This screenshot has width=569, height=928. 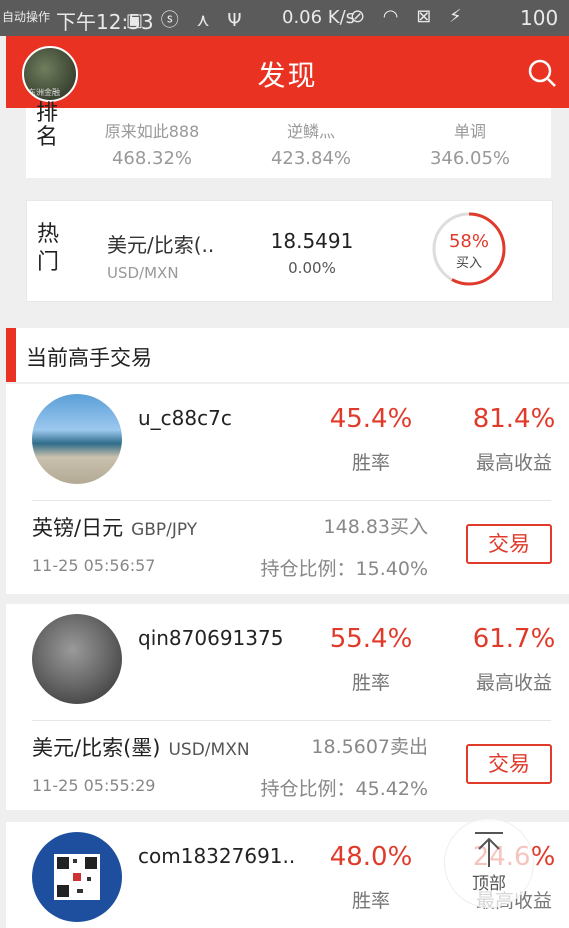 What do you see at coordinates (312, 241) in the screenshot?
I see `hot-price-value: 18.5491` at bounding box center [312, 241].